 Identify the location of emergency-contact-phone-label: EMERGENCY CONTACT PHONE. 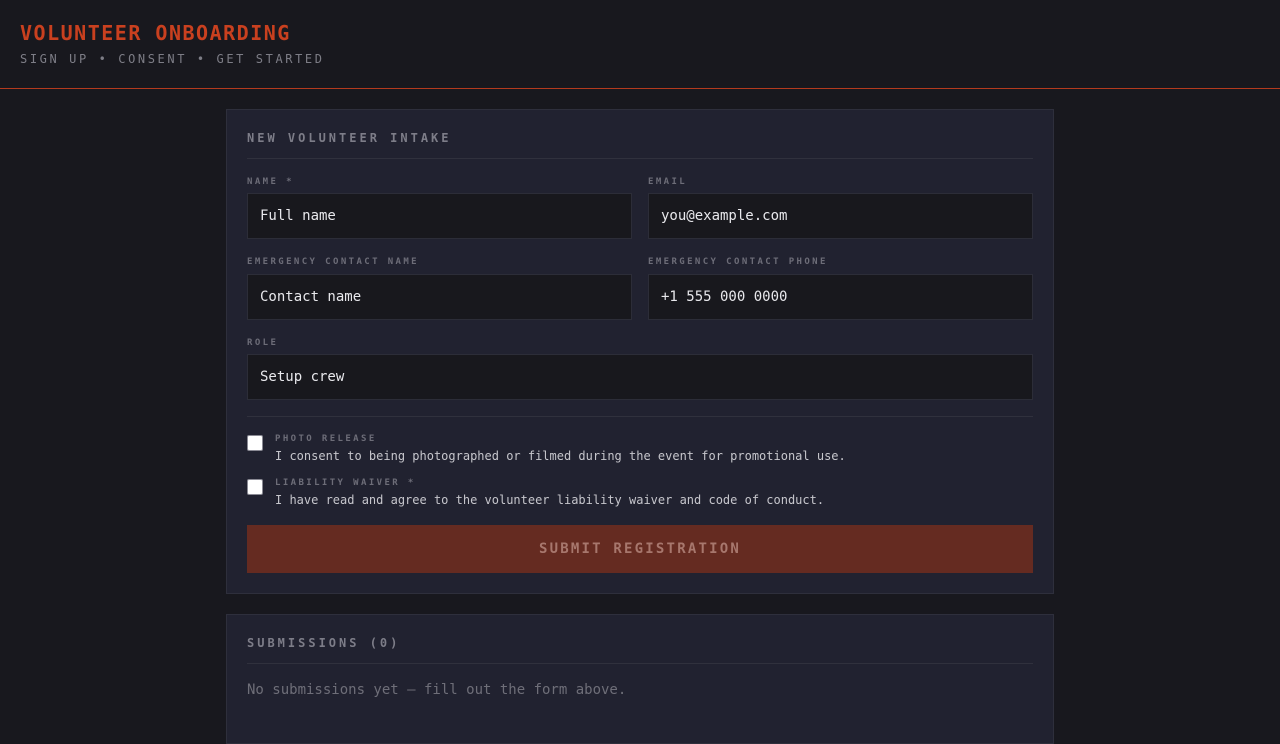
(738, 262).